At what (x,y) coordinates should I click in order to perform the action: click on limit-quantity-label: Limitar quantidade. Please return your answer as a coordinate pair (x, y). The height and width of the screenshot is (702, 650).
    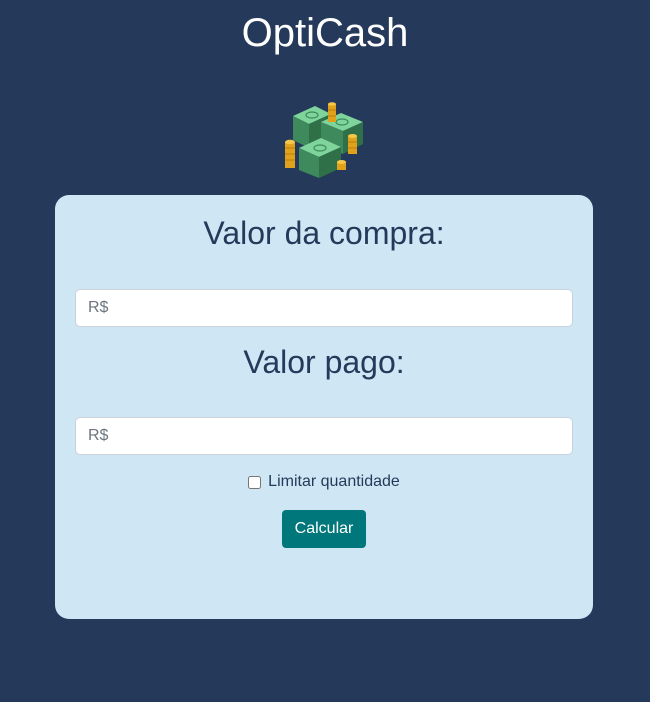
    Looking at the image, I should click on (334, 482).